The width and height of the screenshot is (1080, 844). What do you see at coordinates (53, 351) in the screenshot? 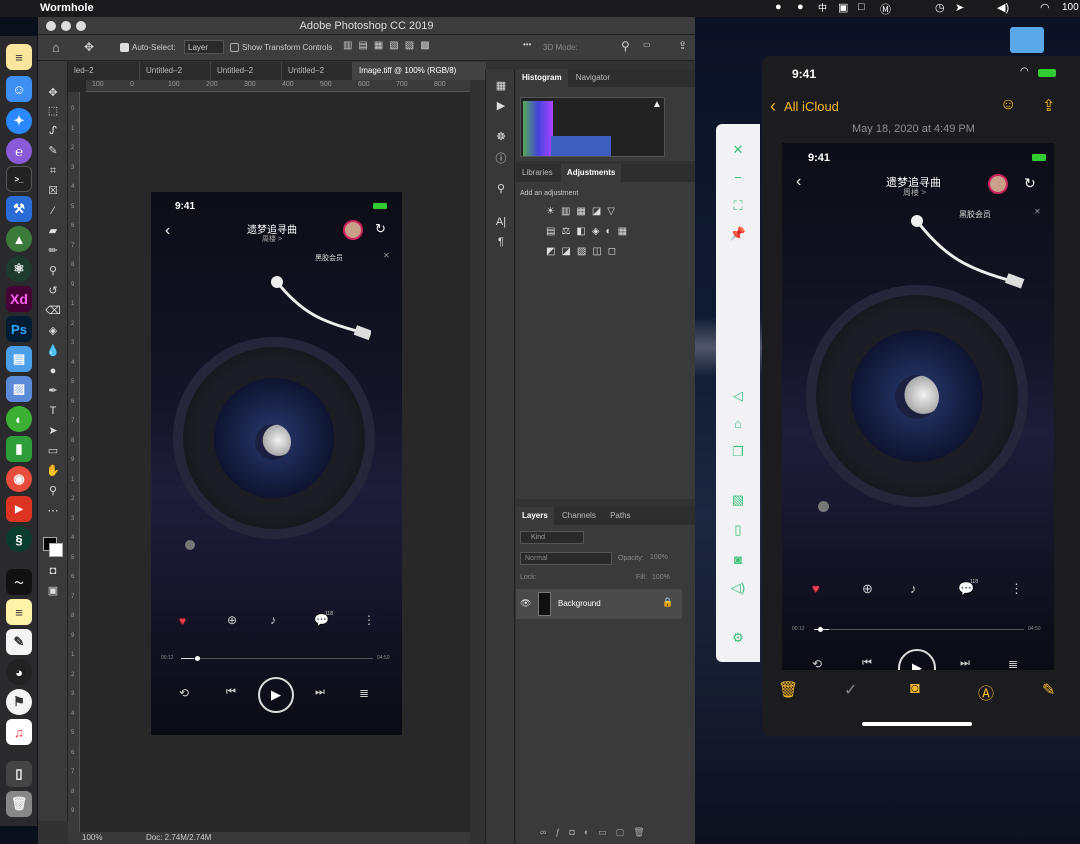
I see `blur-tool-icon: 💧` at bounding box center [53, 351].